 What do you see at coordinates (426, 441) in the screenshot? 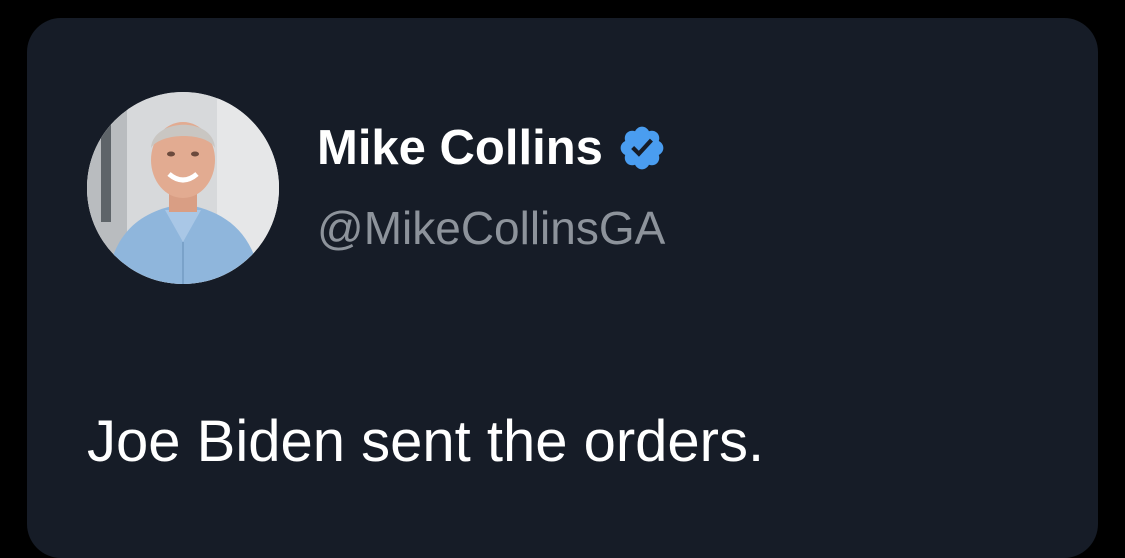
I see `tweet-text: Joe Biden sent the orders.` at bounding box center [426, 441].